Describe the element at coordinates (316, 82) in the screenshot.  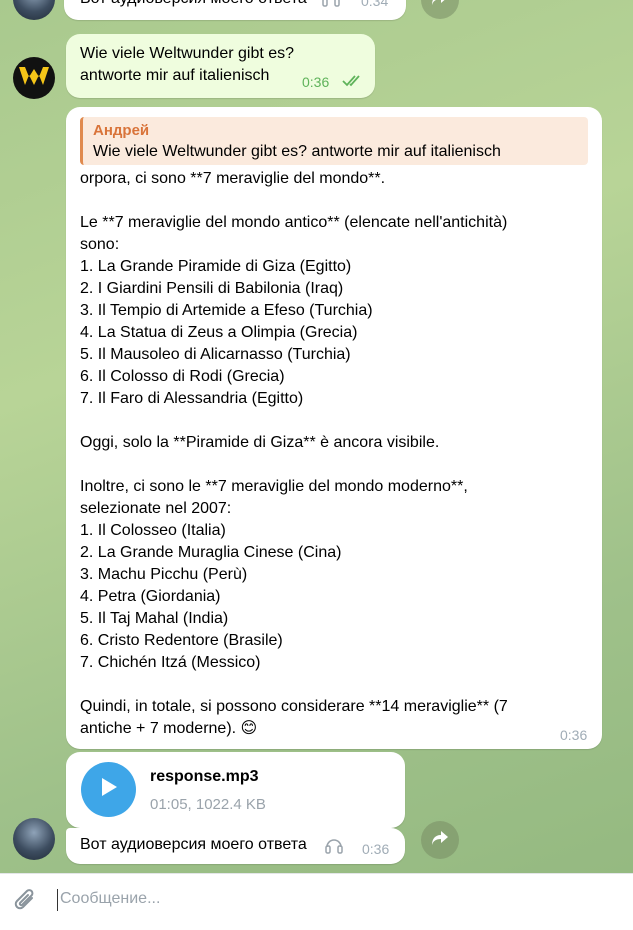
I see `outgoing-message-time: 0:36` at that location.